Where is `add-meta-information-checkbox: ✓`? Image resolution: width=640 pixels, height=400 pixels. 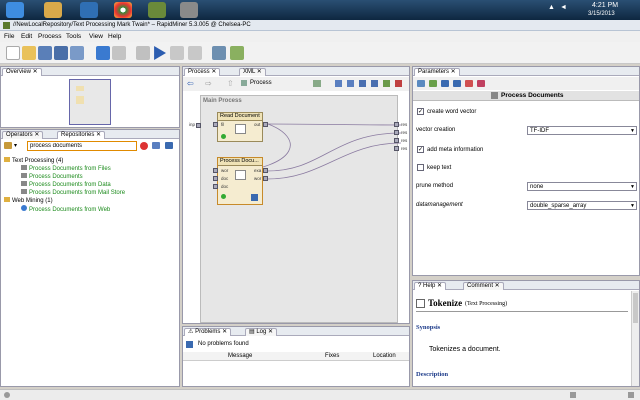
add-meta-information-checkbox: ✓ is located at coordinates (420, 149).